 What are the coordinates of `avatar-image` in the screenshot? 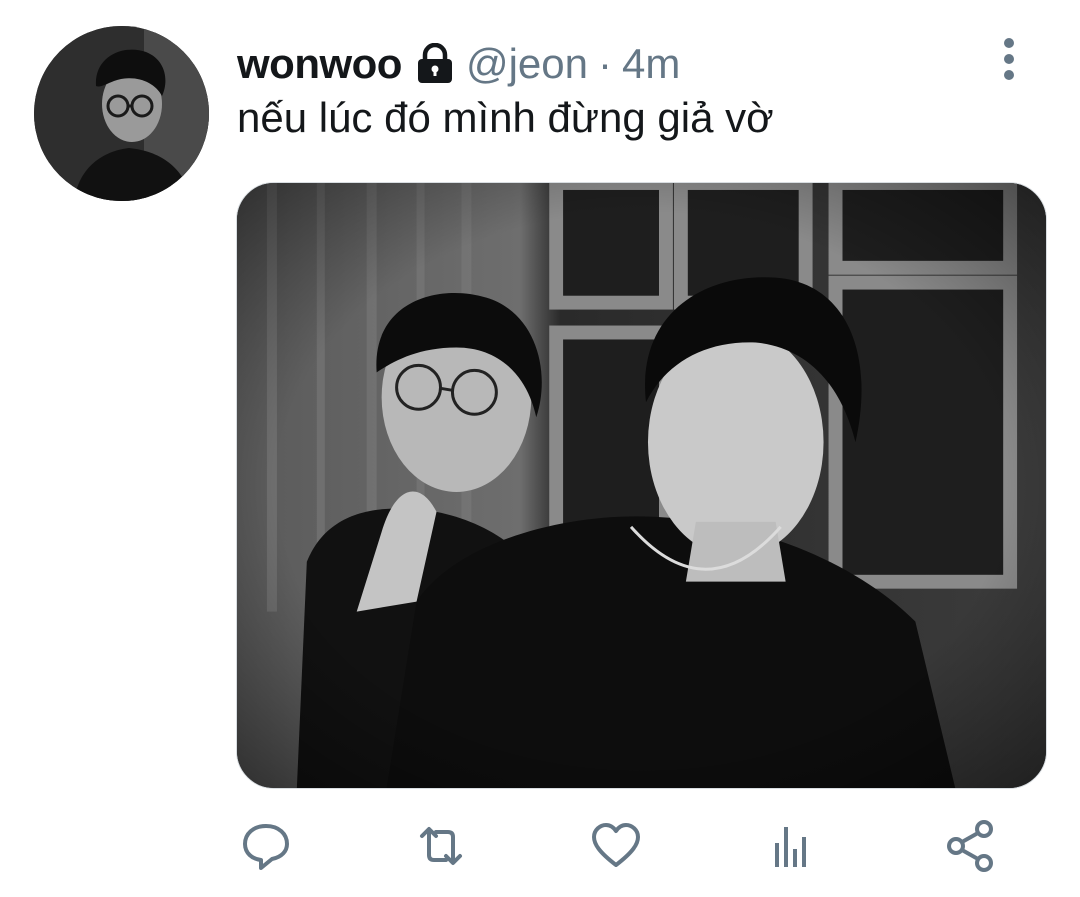 It's located at (121, 113).